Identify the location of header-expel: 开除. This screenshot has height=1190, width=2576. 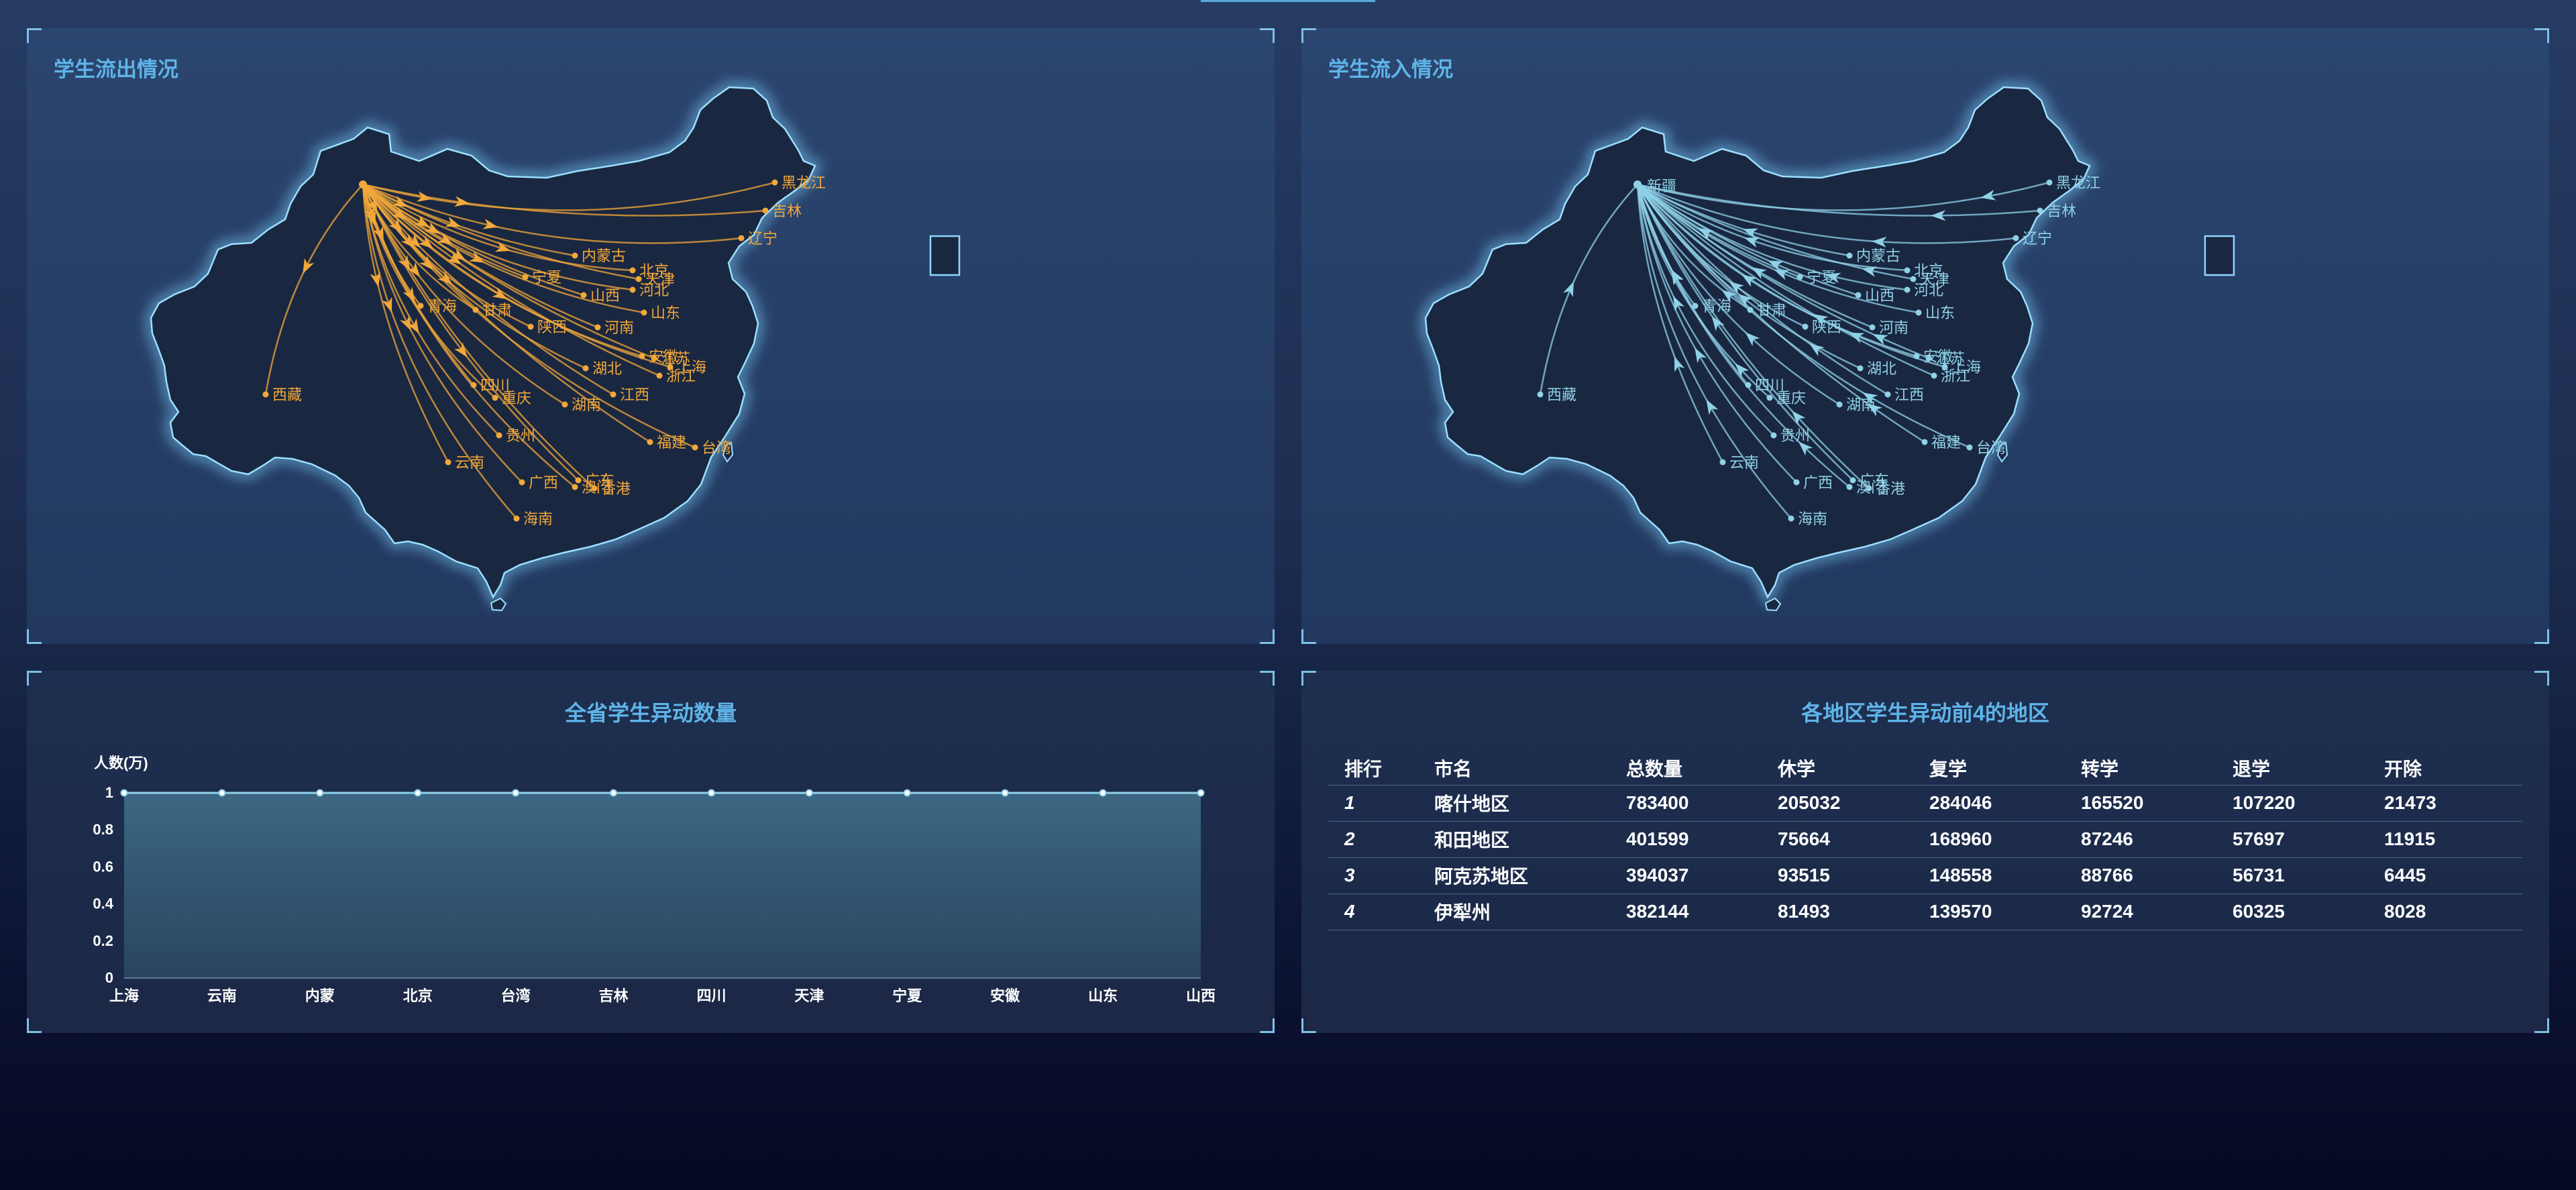
(2453, 768).